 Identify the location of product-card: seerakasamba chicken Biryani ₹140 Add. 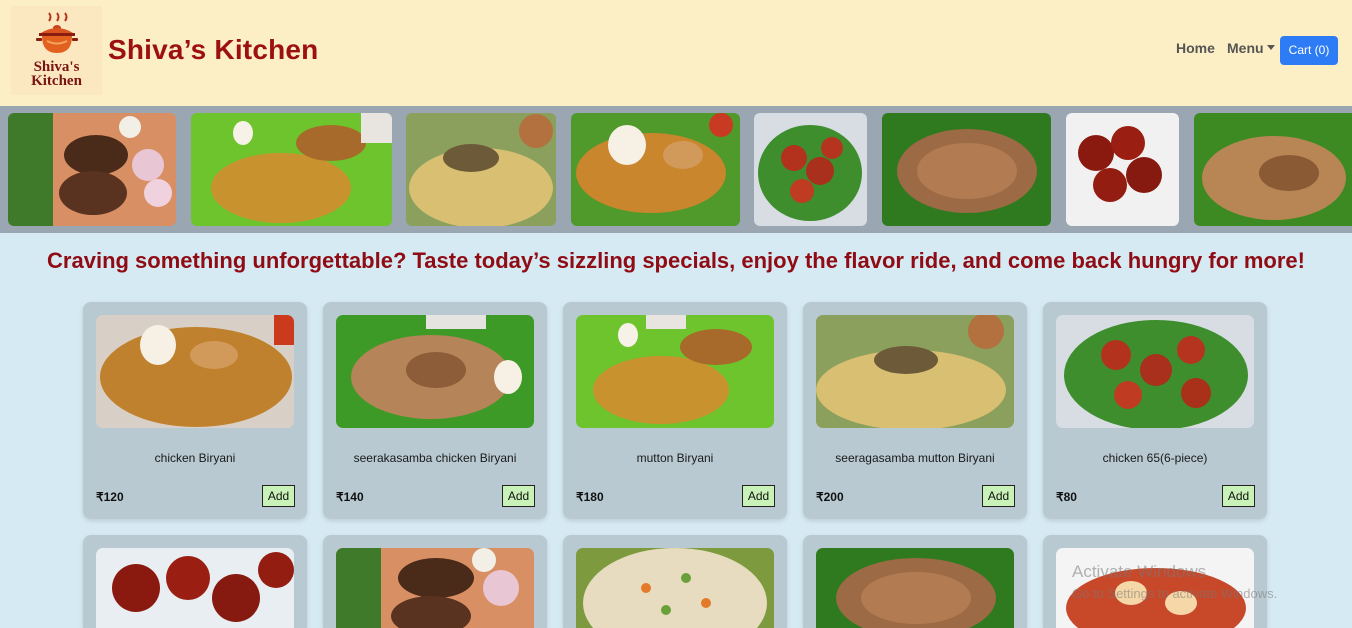
(435, 410).